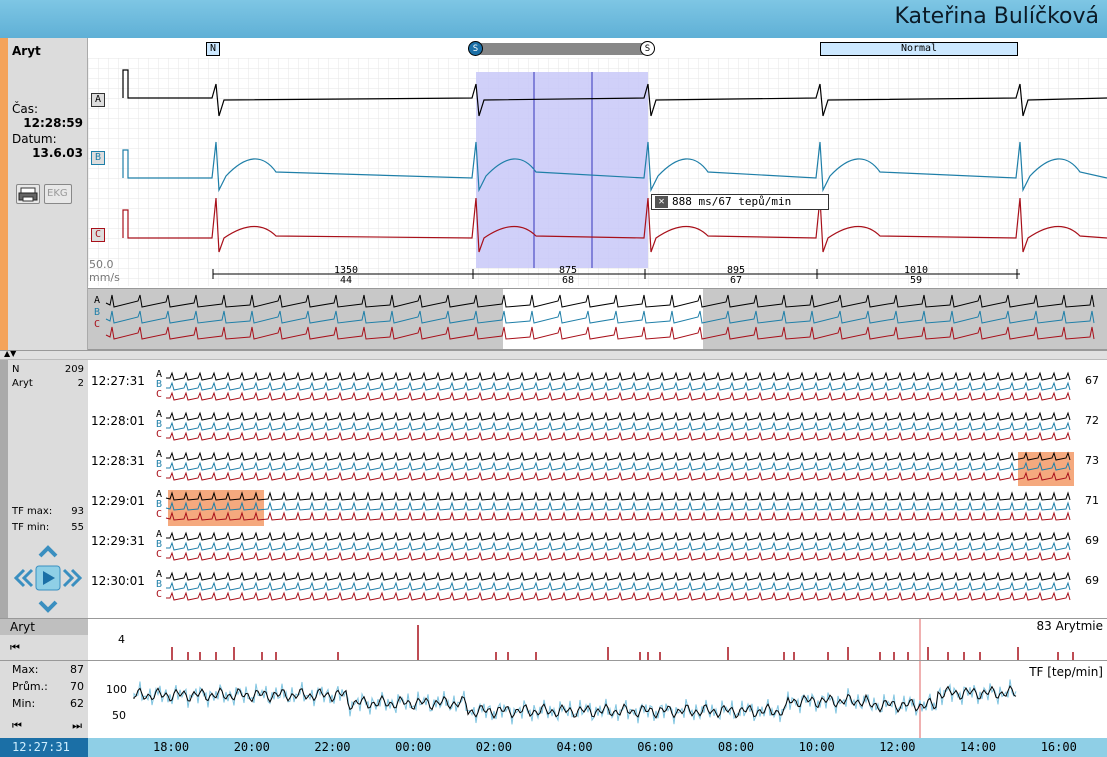 The image size is (1107, 757). What do you see at coordinates (77, 527) in the screenshot?
I see `tf-min-value: 55` at bounding box center [77, 527].